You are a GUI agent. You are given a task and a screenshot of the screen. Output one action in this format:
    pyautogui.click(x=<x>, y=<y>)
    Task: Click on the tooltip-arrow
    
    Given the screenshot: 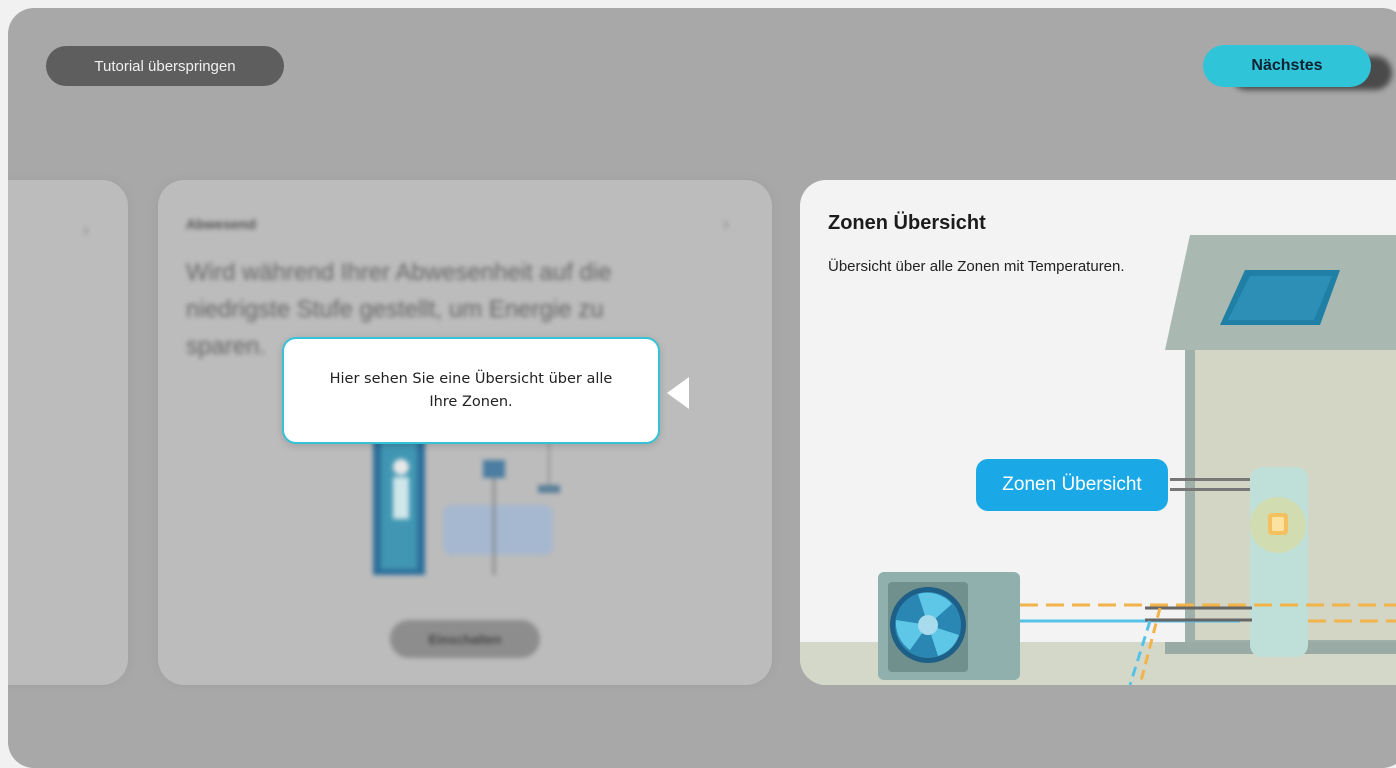 What is the action you would take?
    pyautogui.click(x=678, y=393)
    